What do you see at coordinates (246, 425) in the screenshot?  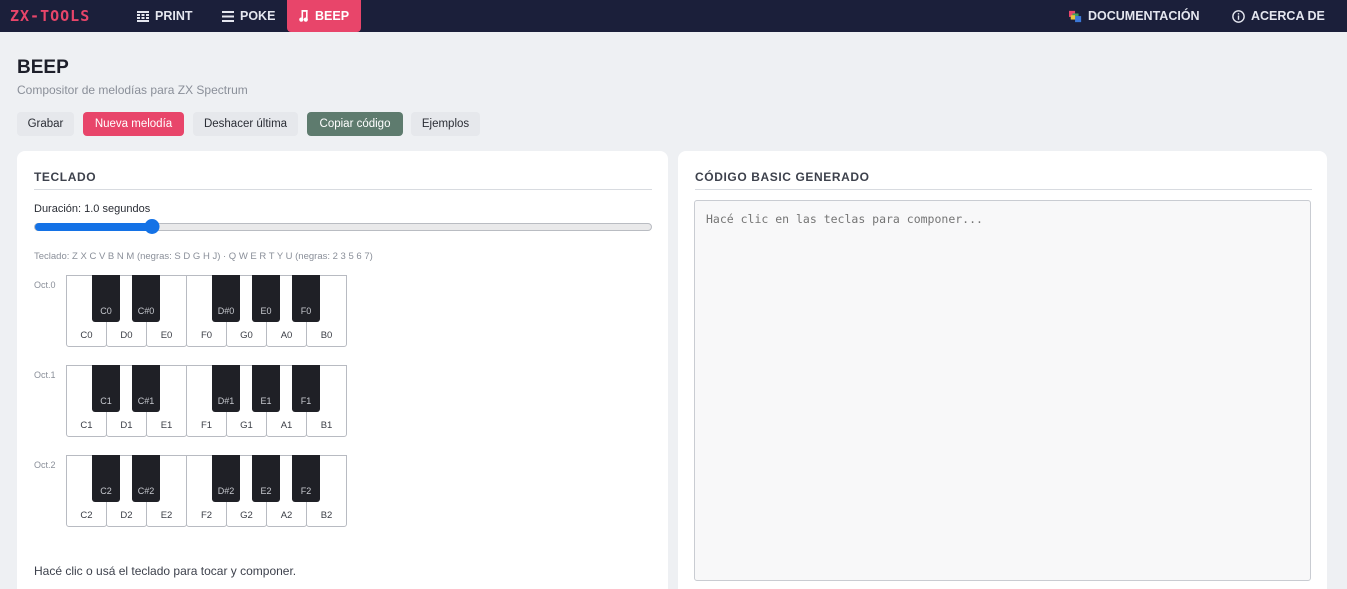 I see `key-label: G1` at bounding box center [246, 425].